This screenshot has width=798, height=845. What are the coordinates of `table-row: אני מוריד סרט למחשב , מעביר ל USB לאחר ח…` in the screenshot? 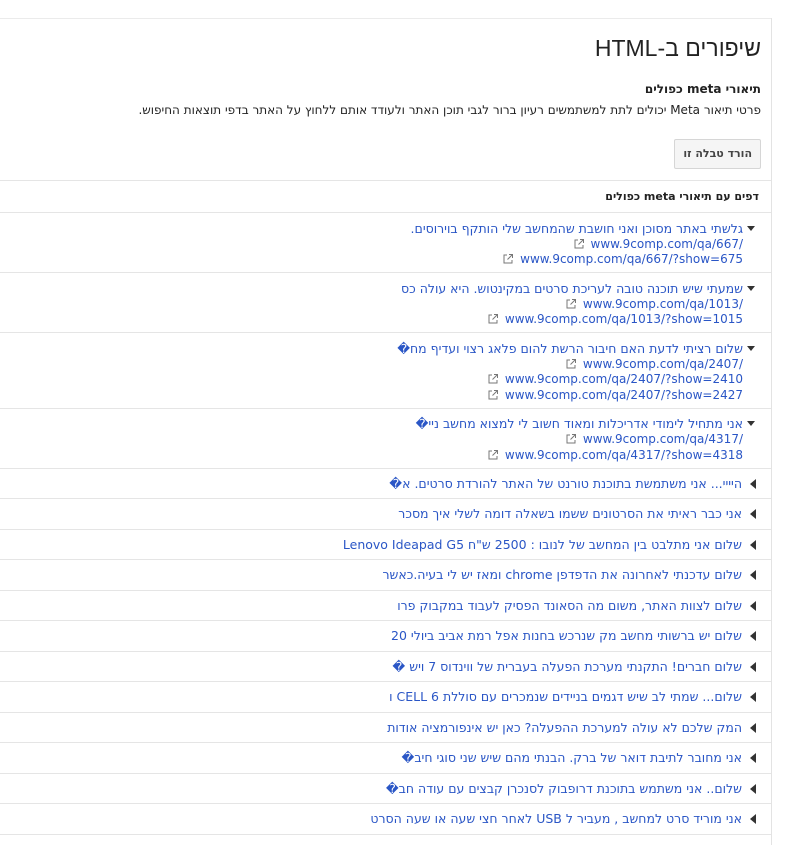 It's located at (385, 819).